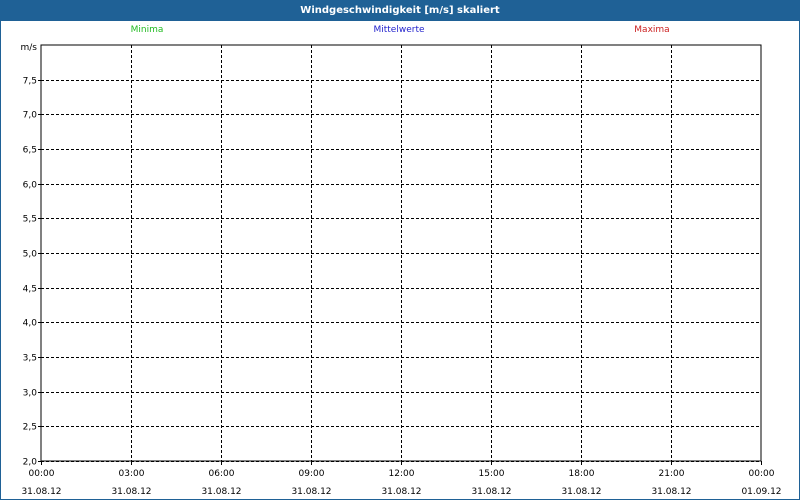  Describe the element at coordinates (400, 11) in the screenshot. I see `chart-title: Windgeschwindigkeit [m/s] skaliert` at that location.